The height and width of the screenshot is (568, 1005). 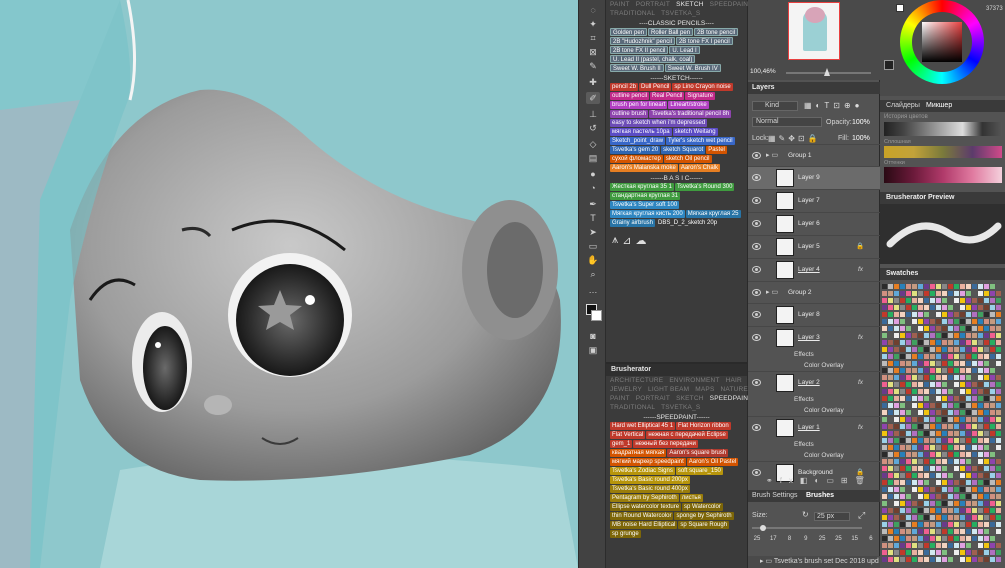 What do you see at coordinates (593, 174) in the screenshot?
I see `blur-tool-icon: ●` at bounding box center [593, 174].